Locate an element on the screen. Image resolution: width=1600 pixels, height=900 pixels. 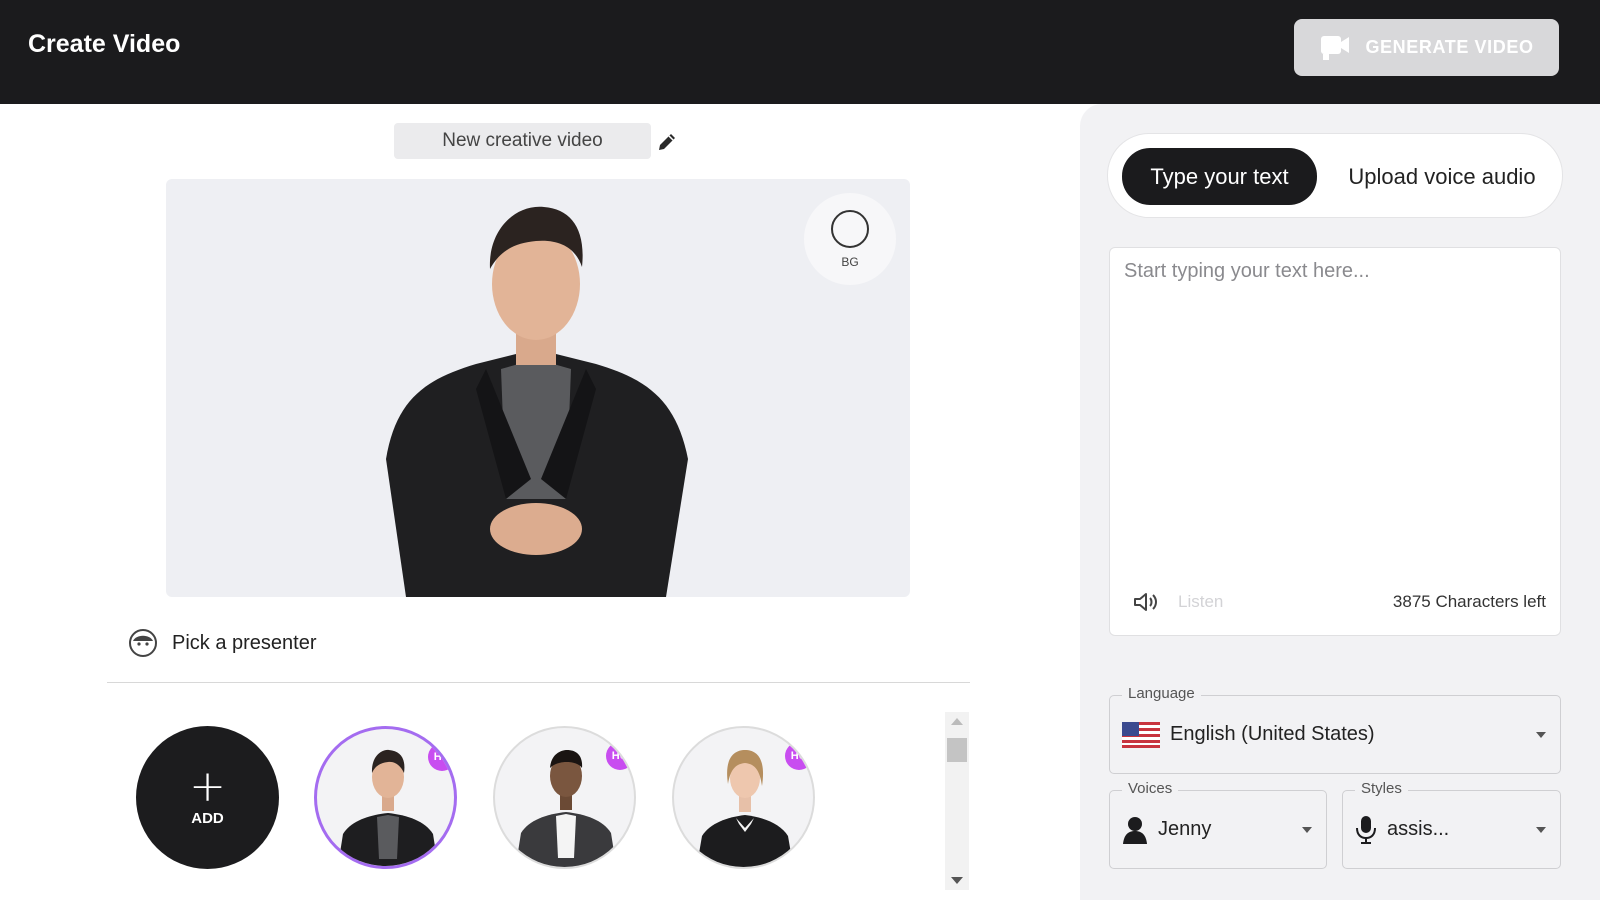
generate-video-label: GENERATE VIDEO is located at coordinates (1449, 47).